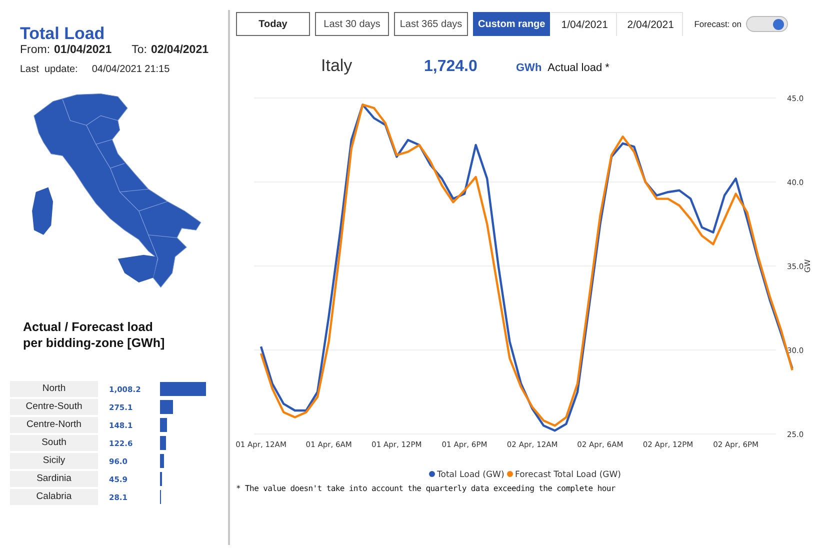 The image size is (814, 560). I want to click on area-name: Italy, so click(337, 66).